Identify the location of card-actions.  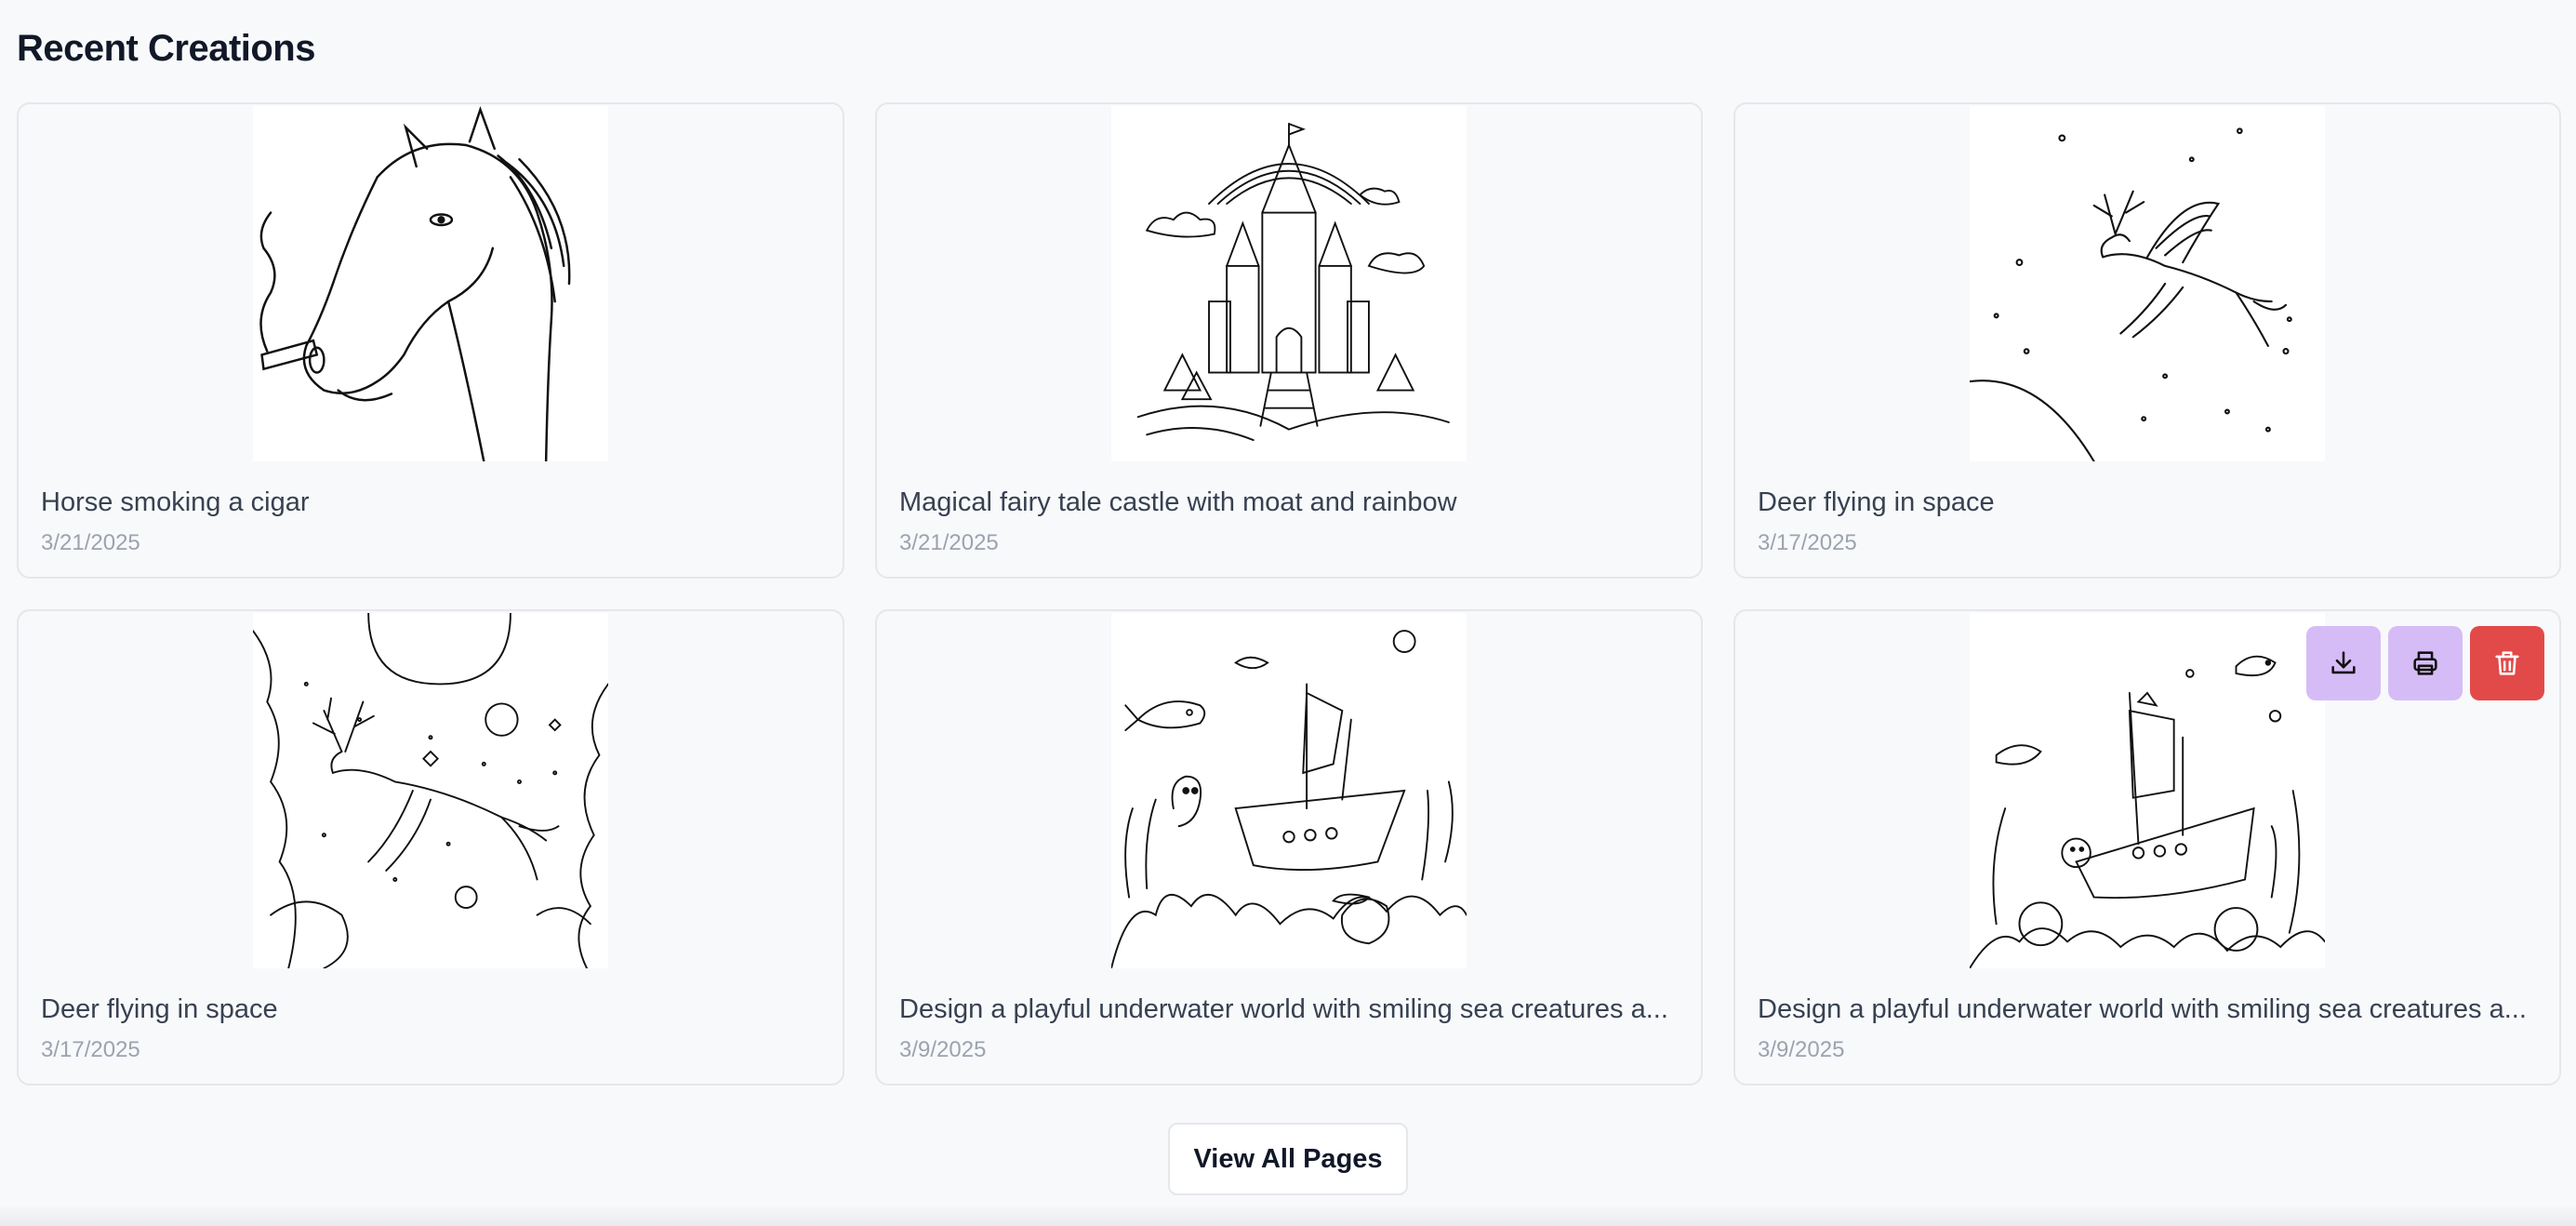
(2425, 663).